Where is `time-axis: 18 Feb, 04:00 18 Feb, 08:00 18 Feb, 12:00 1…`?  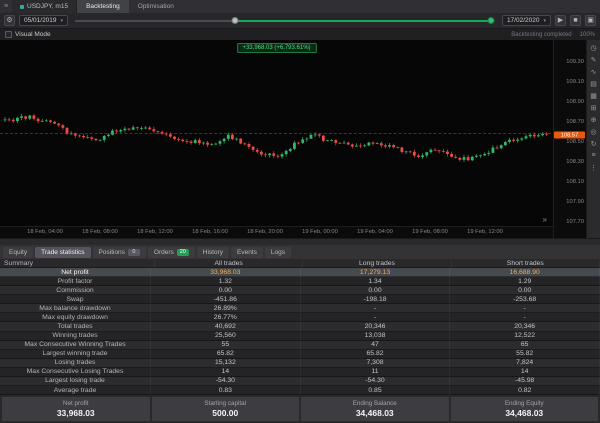
time-axis: 18 Feb, 04:00 18 Feb, 08:00 18 Feb, 12:00 1… is located at coordinates (276, 232).